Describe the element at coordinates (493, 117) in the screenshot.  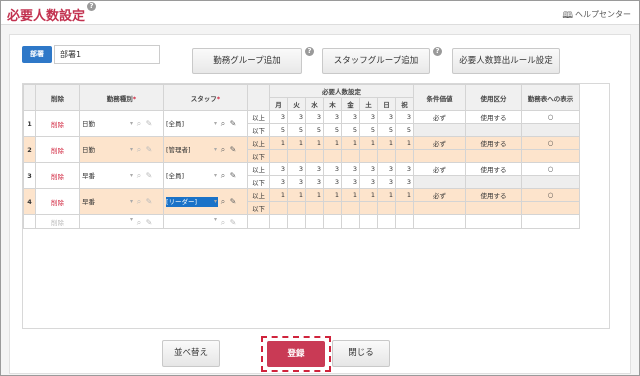
I see `usage-select: 使用する` at that location.